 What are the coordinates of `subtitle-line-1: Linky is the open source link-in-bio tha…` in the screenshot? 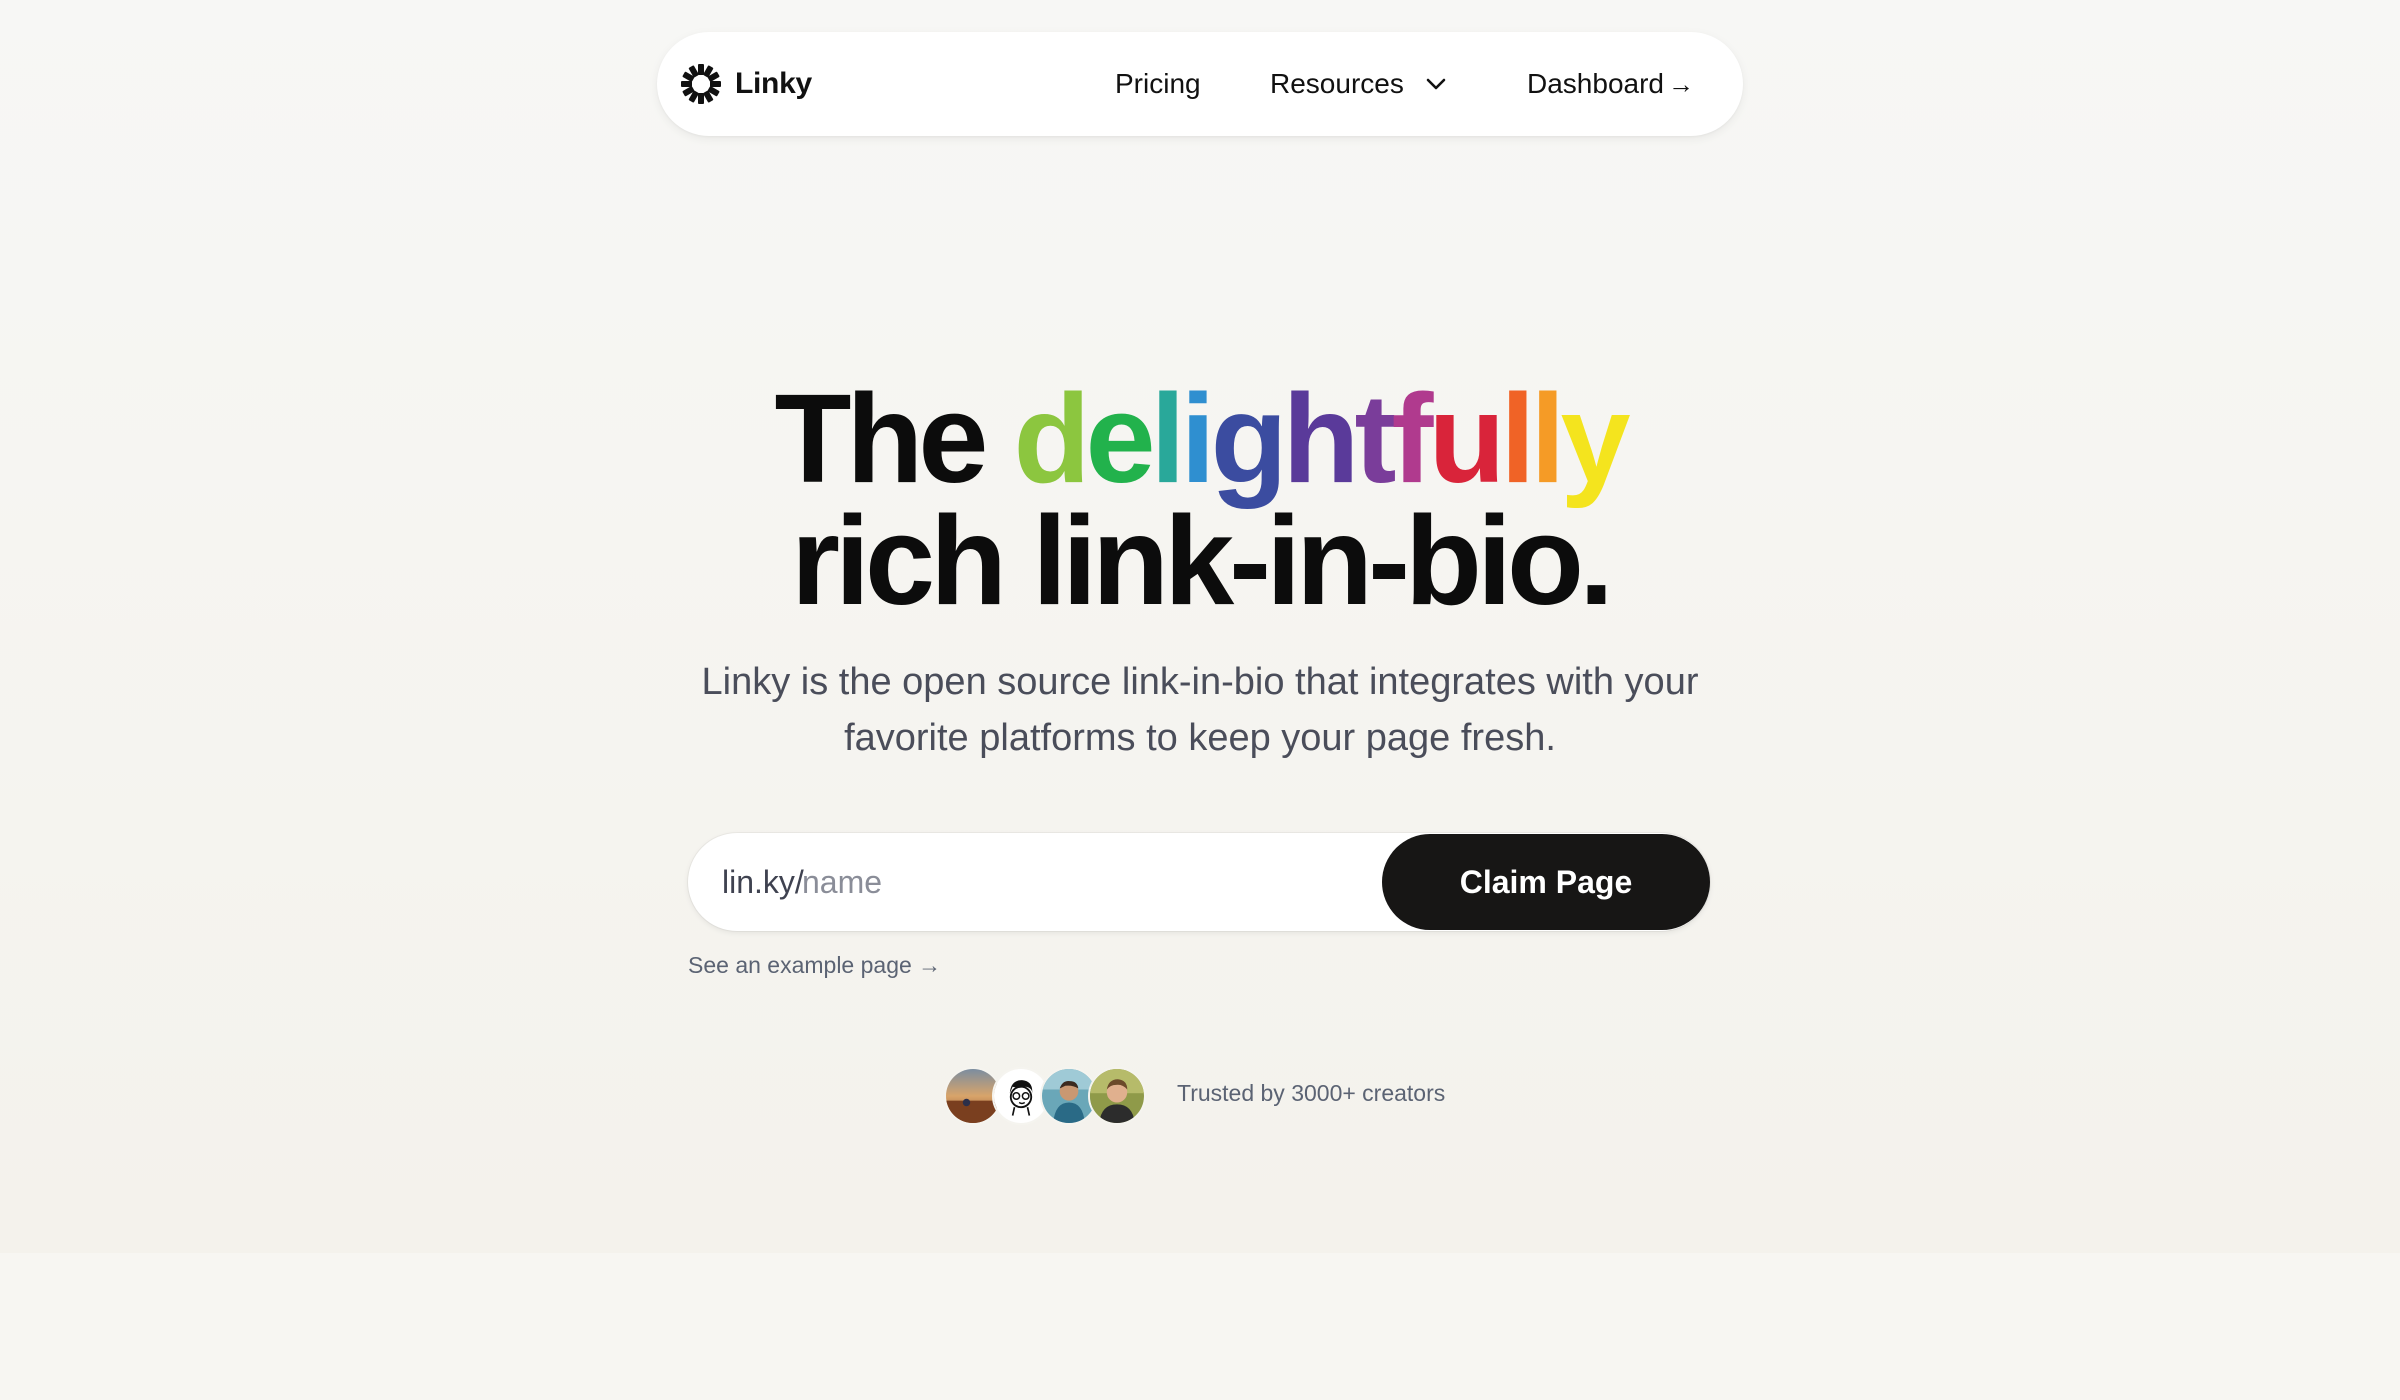 It's located at (1200, 682).